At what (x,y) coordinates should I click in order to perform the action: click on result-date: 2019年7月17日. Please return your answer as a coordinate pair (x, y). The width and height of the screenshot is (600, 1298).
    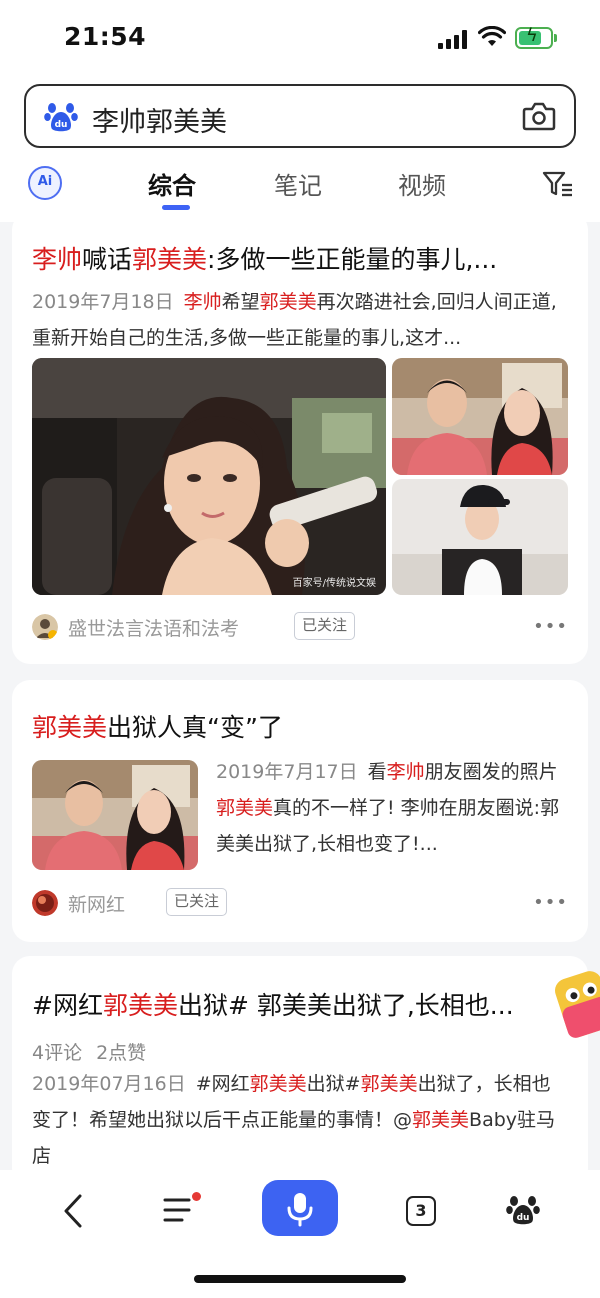
    Looking at the image, I should click on (287, 772).